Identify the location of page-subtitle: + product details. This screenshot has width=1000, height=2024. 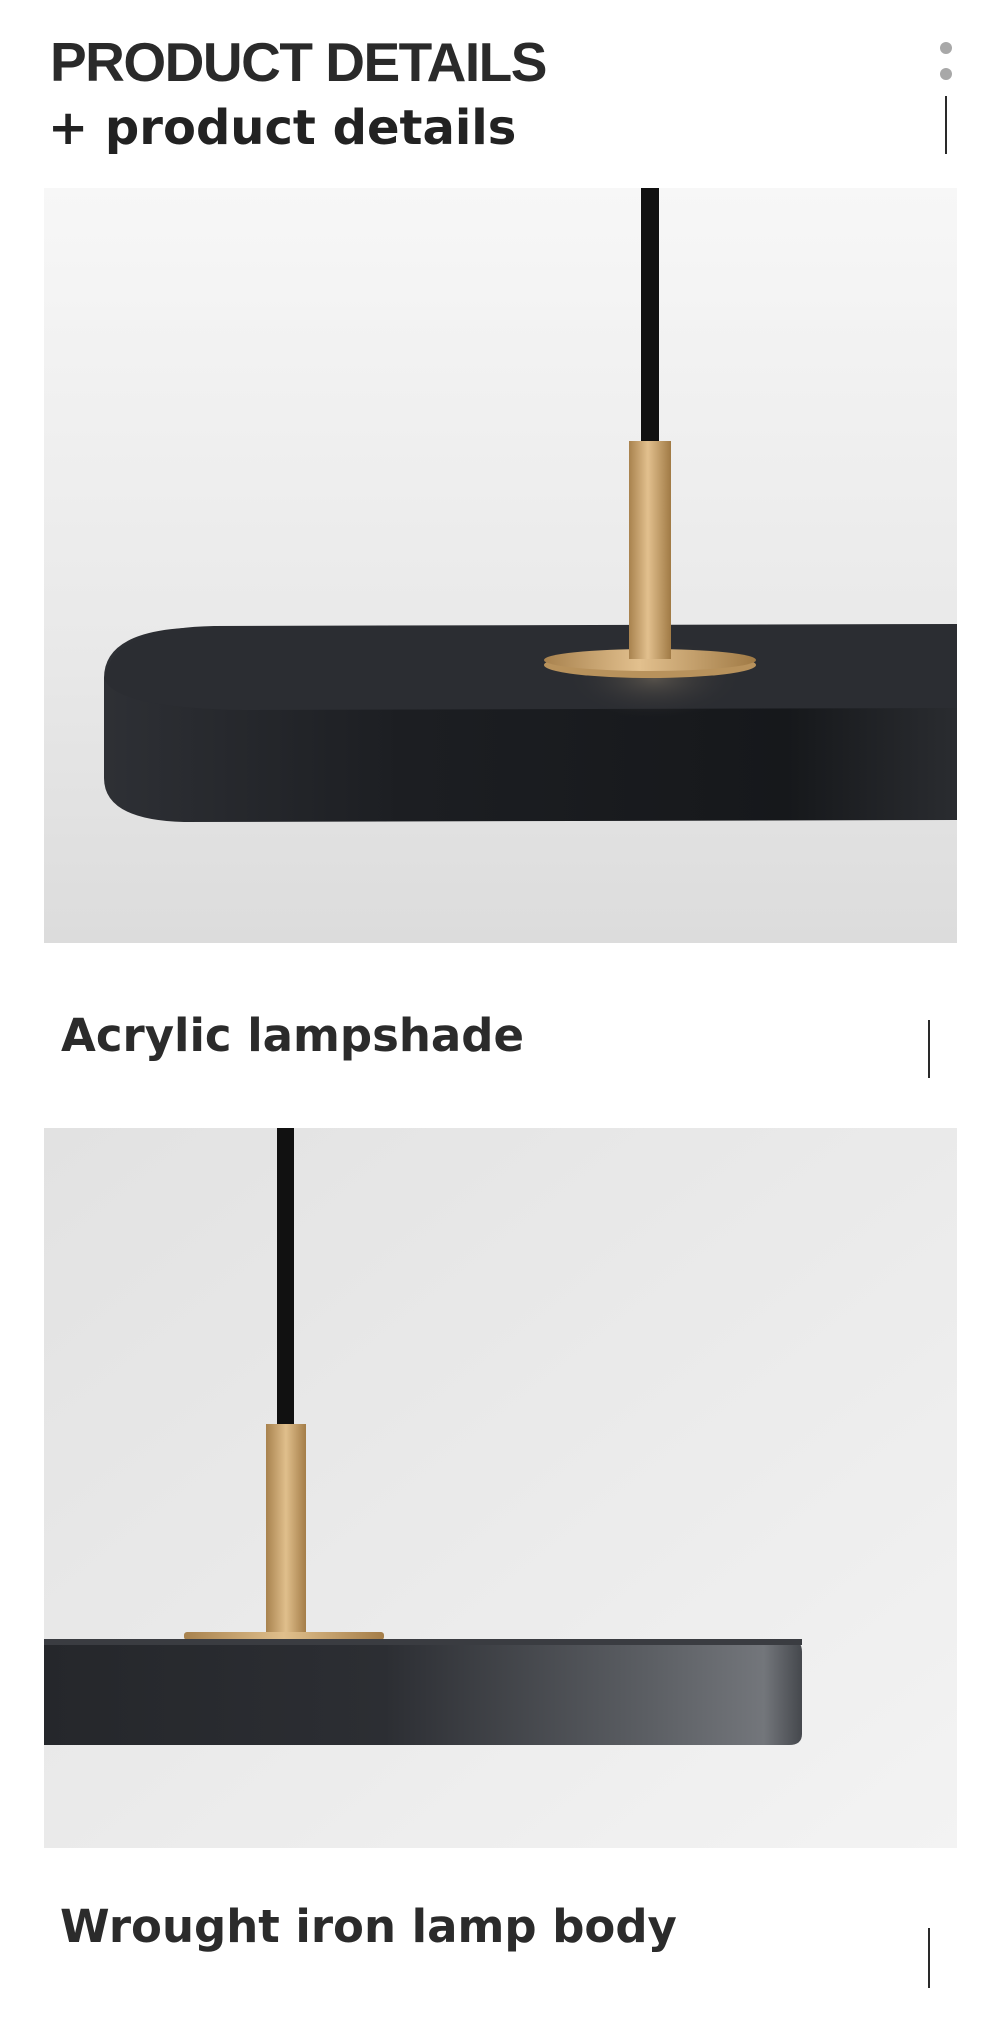
(282, 128).